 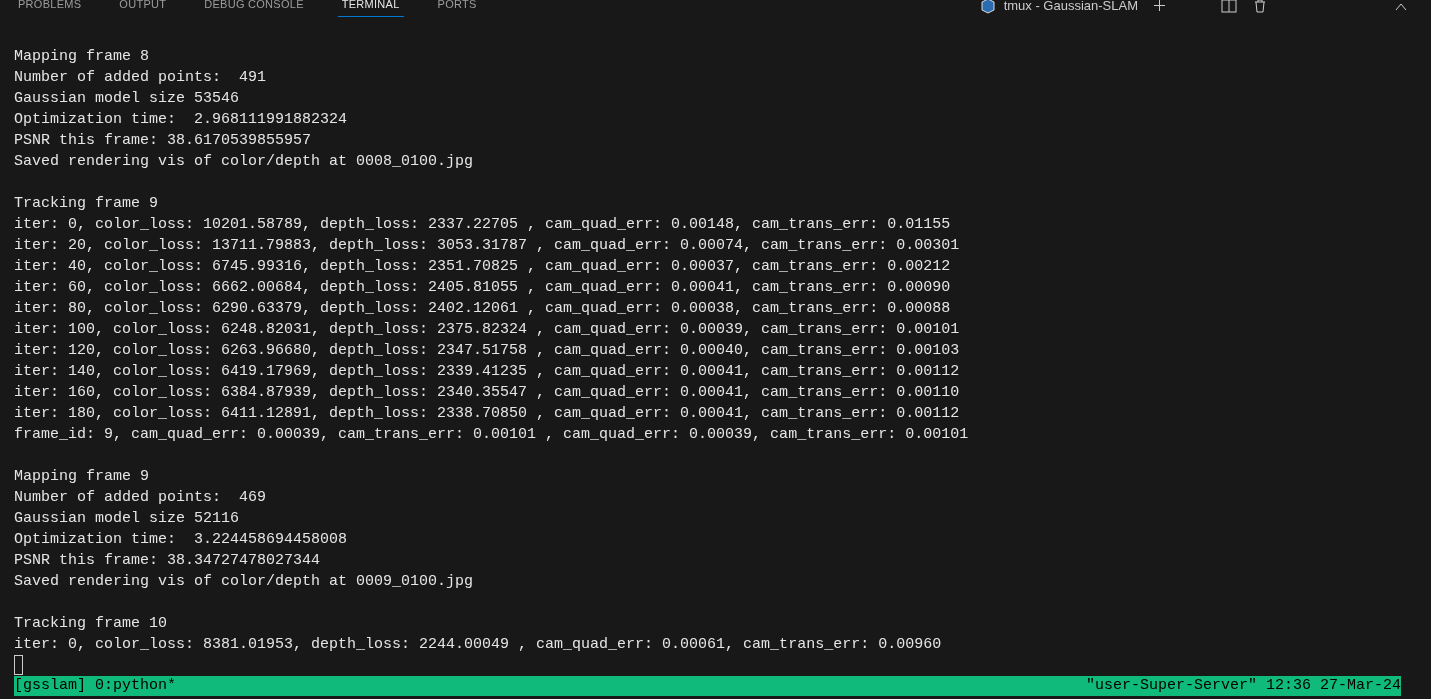 What do you see at coordinates (163, 141) in the screenshot?
I see `terminal-line: PSNR this frame: 38.6170539855957` at bounding box center [163, 141].